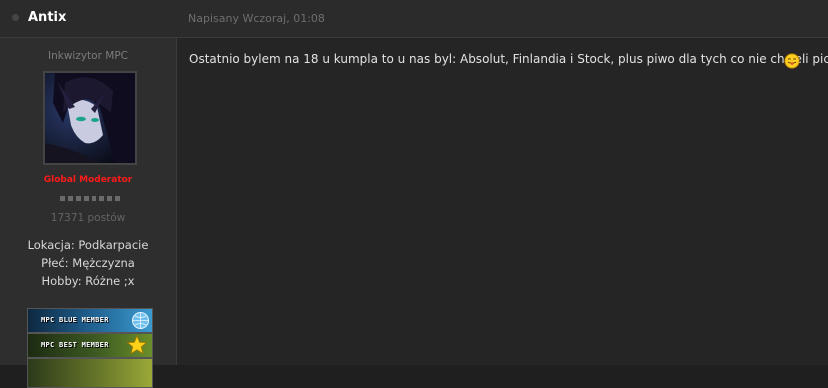 The height and width of the screenshot is (388, 828). Describe the element at coordinates (75, 345) in the screenshot. I see `badge-label: MPC BEST MEMBER` at that location.